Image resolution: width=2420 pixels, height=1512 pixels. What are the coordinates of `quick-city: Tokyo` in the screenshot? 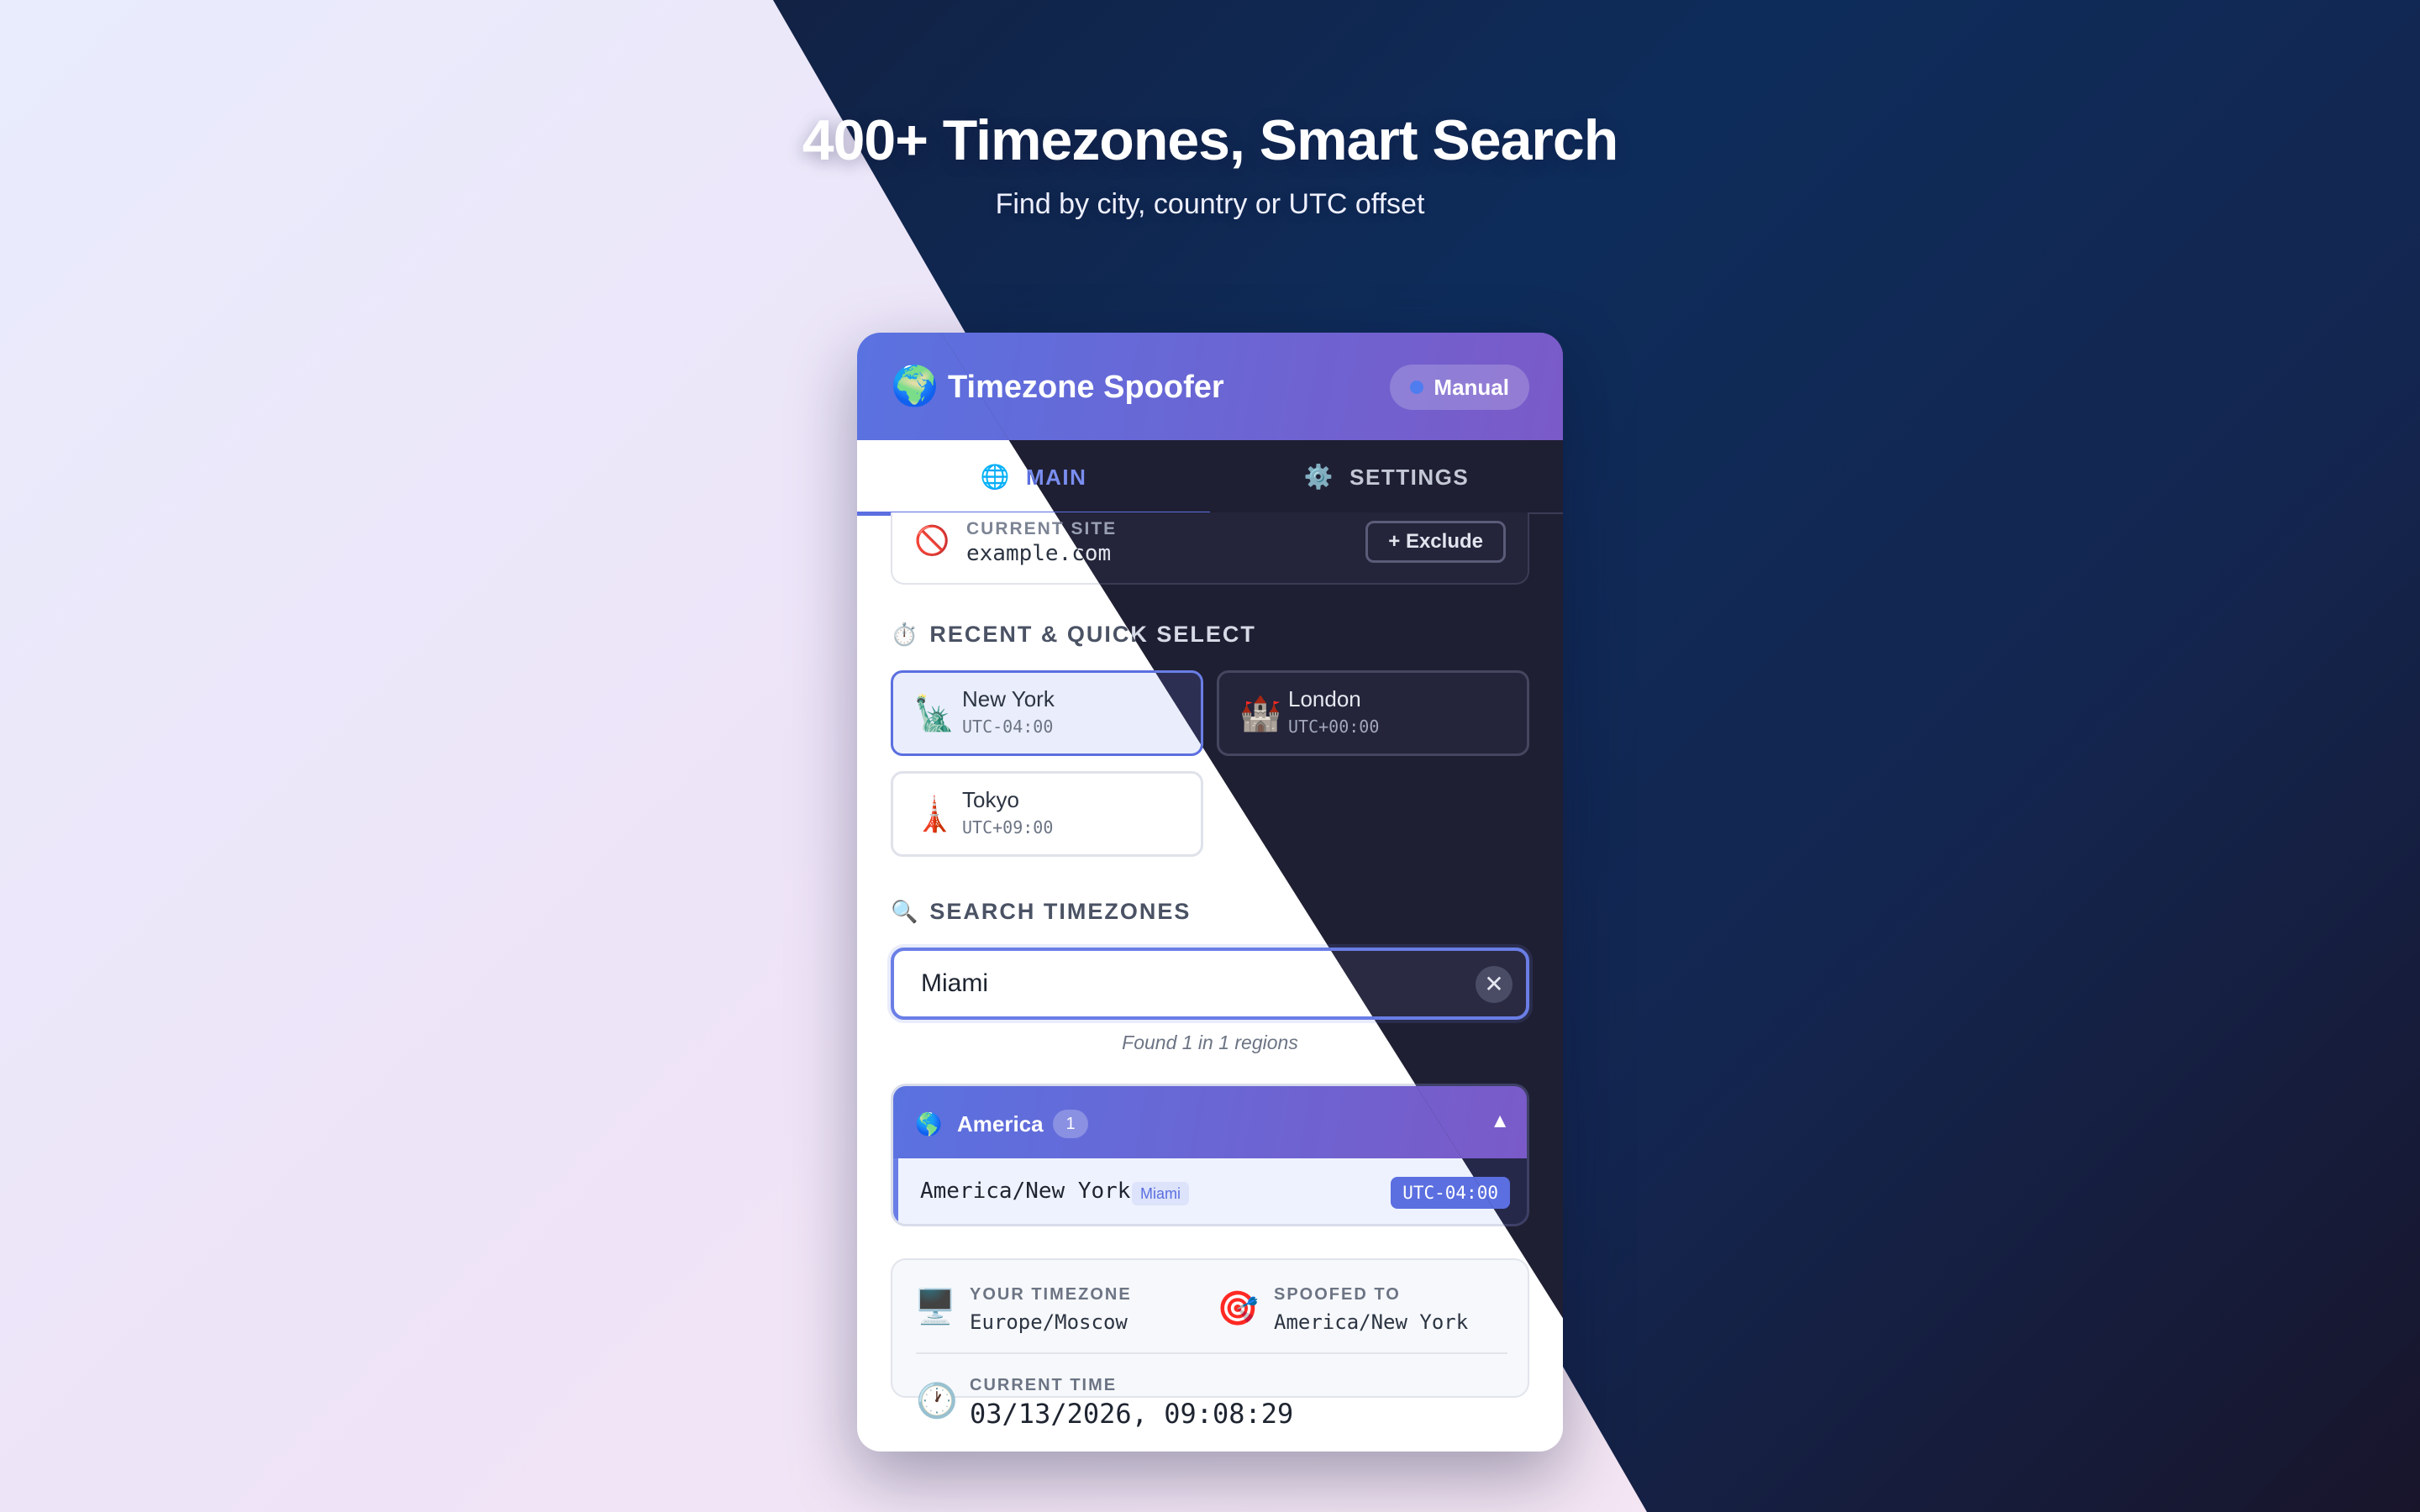 It's located at (991, 799).